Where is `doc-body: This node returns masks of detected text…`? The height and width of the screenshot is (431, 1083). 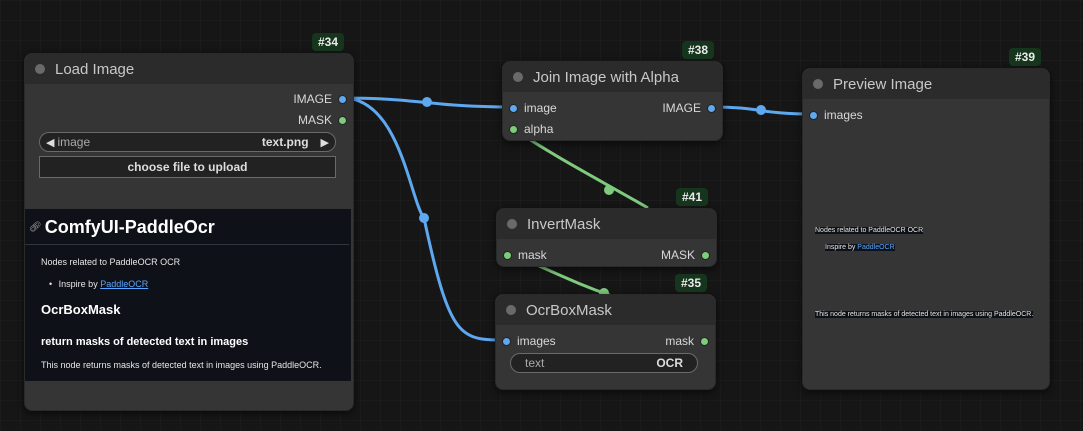 doc-body: This node returns masks of detected text… is located at coordinates (181, 365).